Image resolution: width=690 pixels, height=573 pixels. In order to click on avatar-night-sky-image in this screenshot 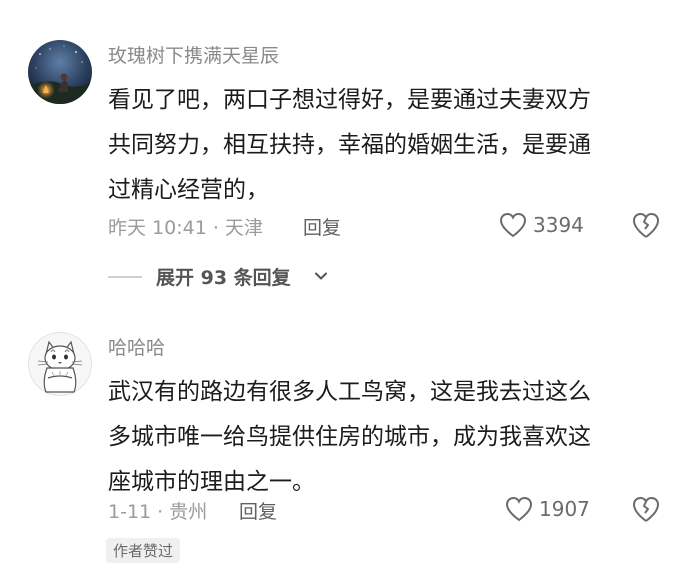, I will do `click(60, 72)`.